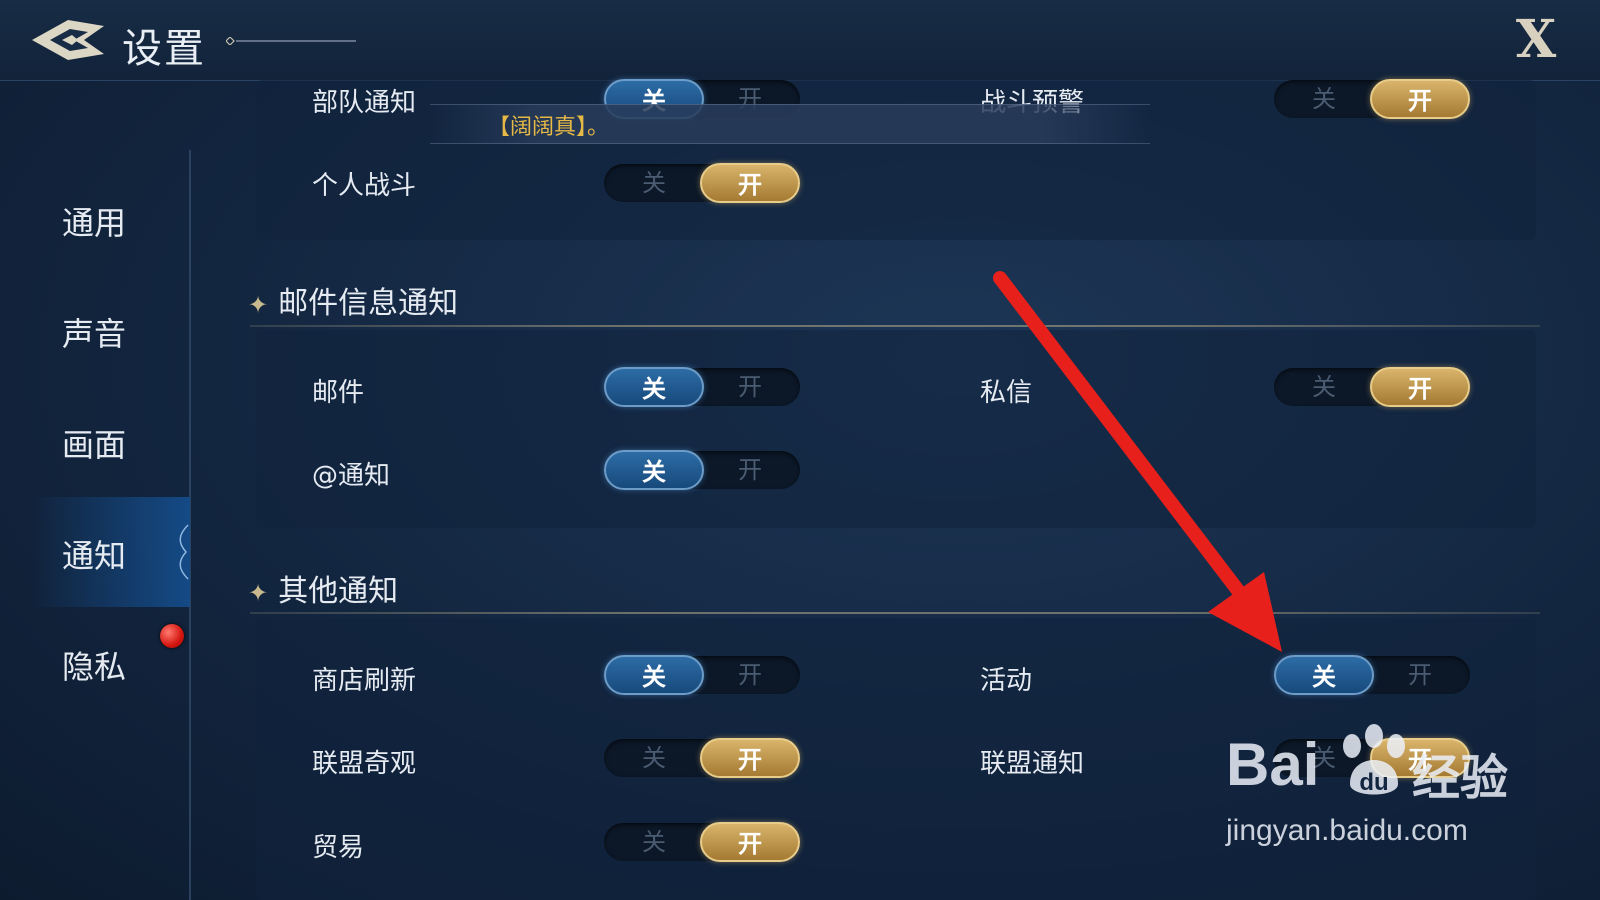  I want to click on toggle-mention: 关 开, so click(702, 470).